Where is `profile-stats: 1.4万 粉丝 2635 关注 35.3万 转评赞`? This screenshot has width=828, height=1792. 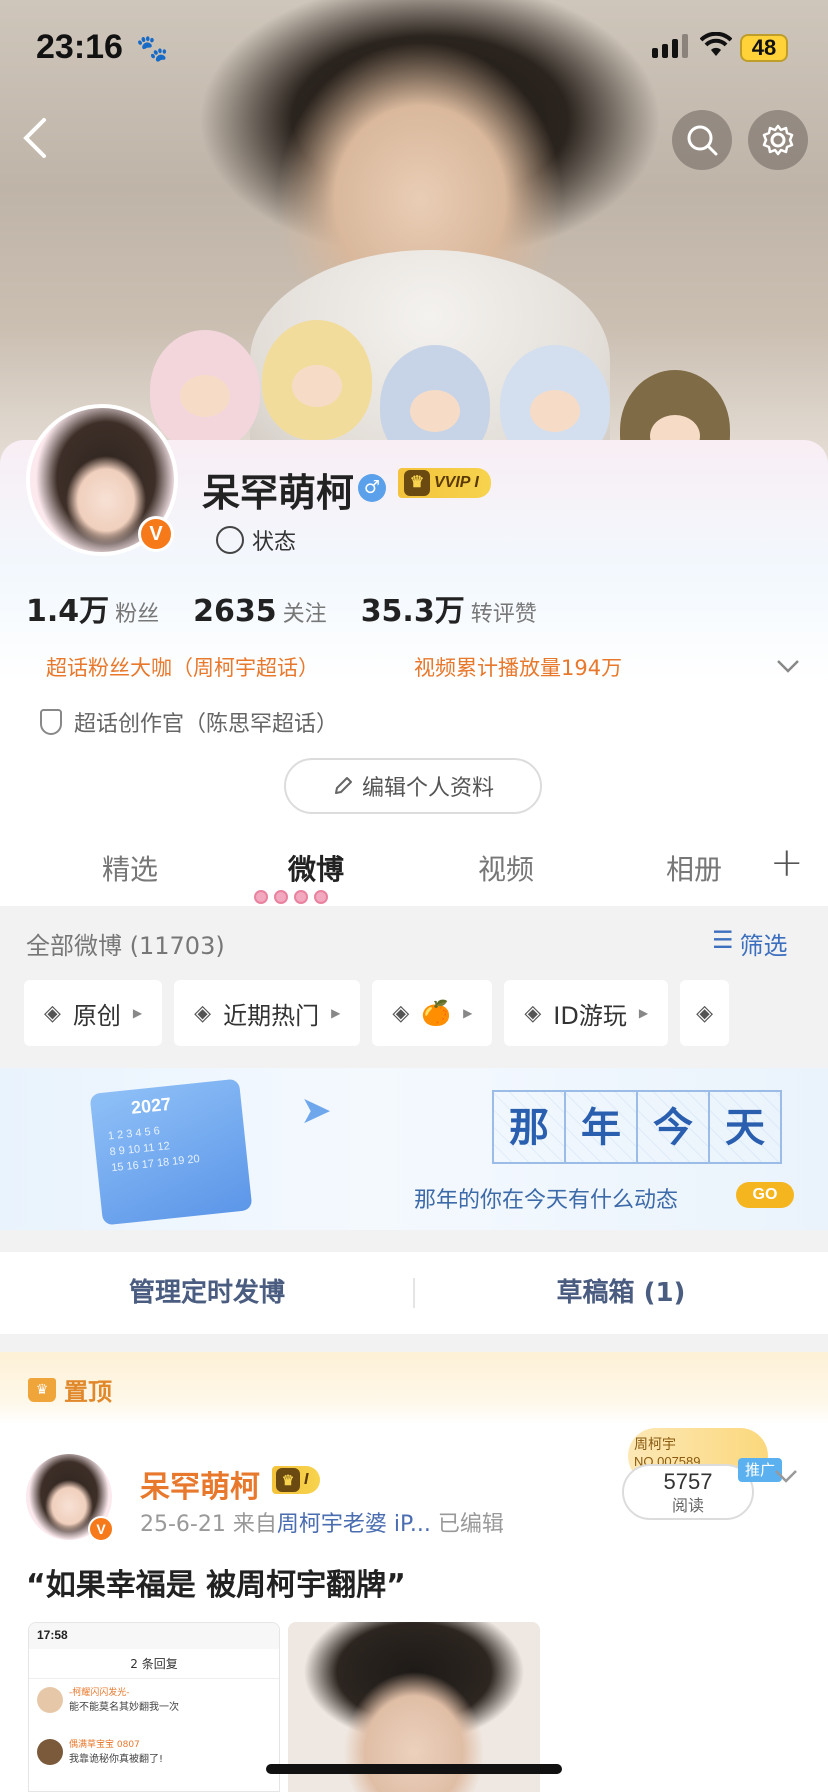
profile-stats: 1.4万 粉丝 2635 关注 35.3万 转评赞 is located at coordinates (281, 608).